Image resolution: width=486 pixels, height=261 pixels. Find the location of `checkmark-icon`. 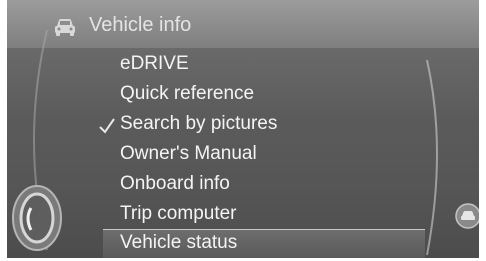

checkmark-icon is located at coordinates (107, 126).